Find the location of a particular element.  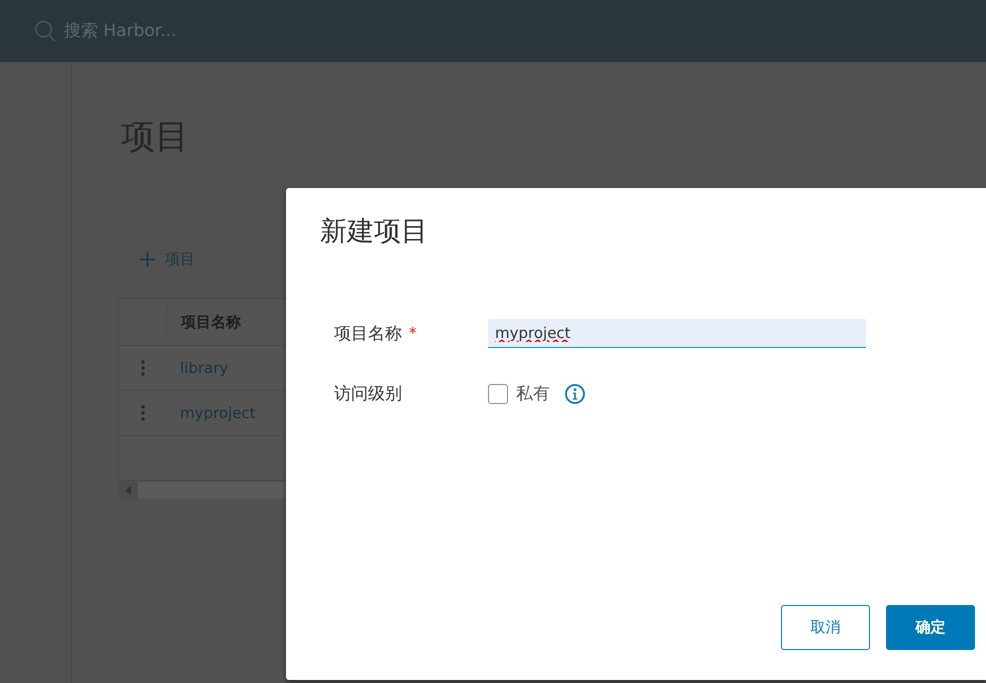

dialog-title: 新建项目 is located at coordinates (374, 232).